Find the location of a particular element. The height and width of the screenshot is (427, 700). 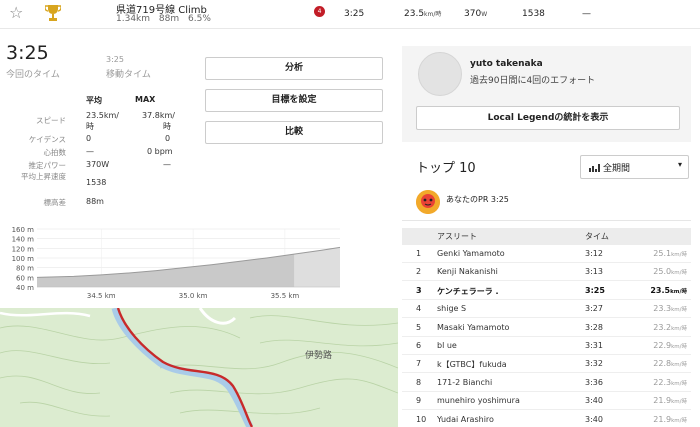

stats-header-avg: 平均 is located at coordinates (94, 100).